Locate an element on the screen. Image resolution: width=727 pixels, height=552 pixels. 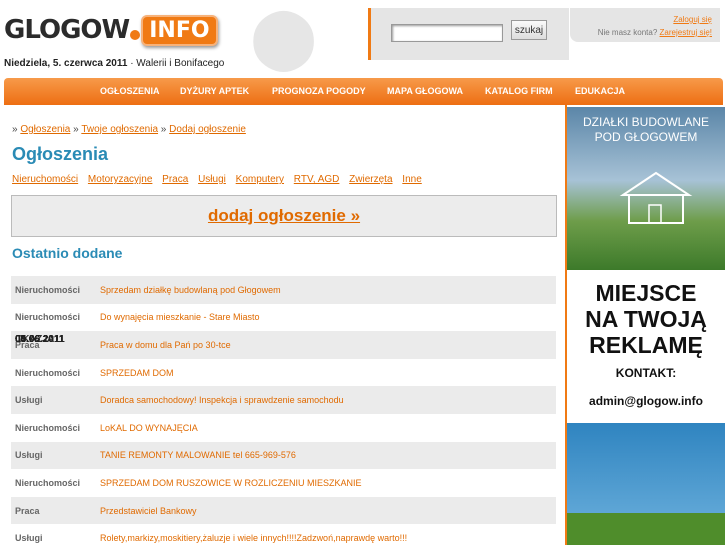
banner-title: DZIAŁKI BUDOWLANE POD GŁOGOWEM is located at coordinates (646, 129).